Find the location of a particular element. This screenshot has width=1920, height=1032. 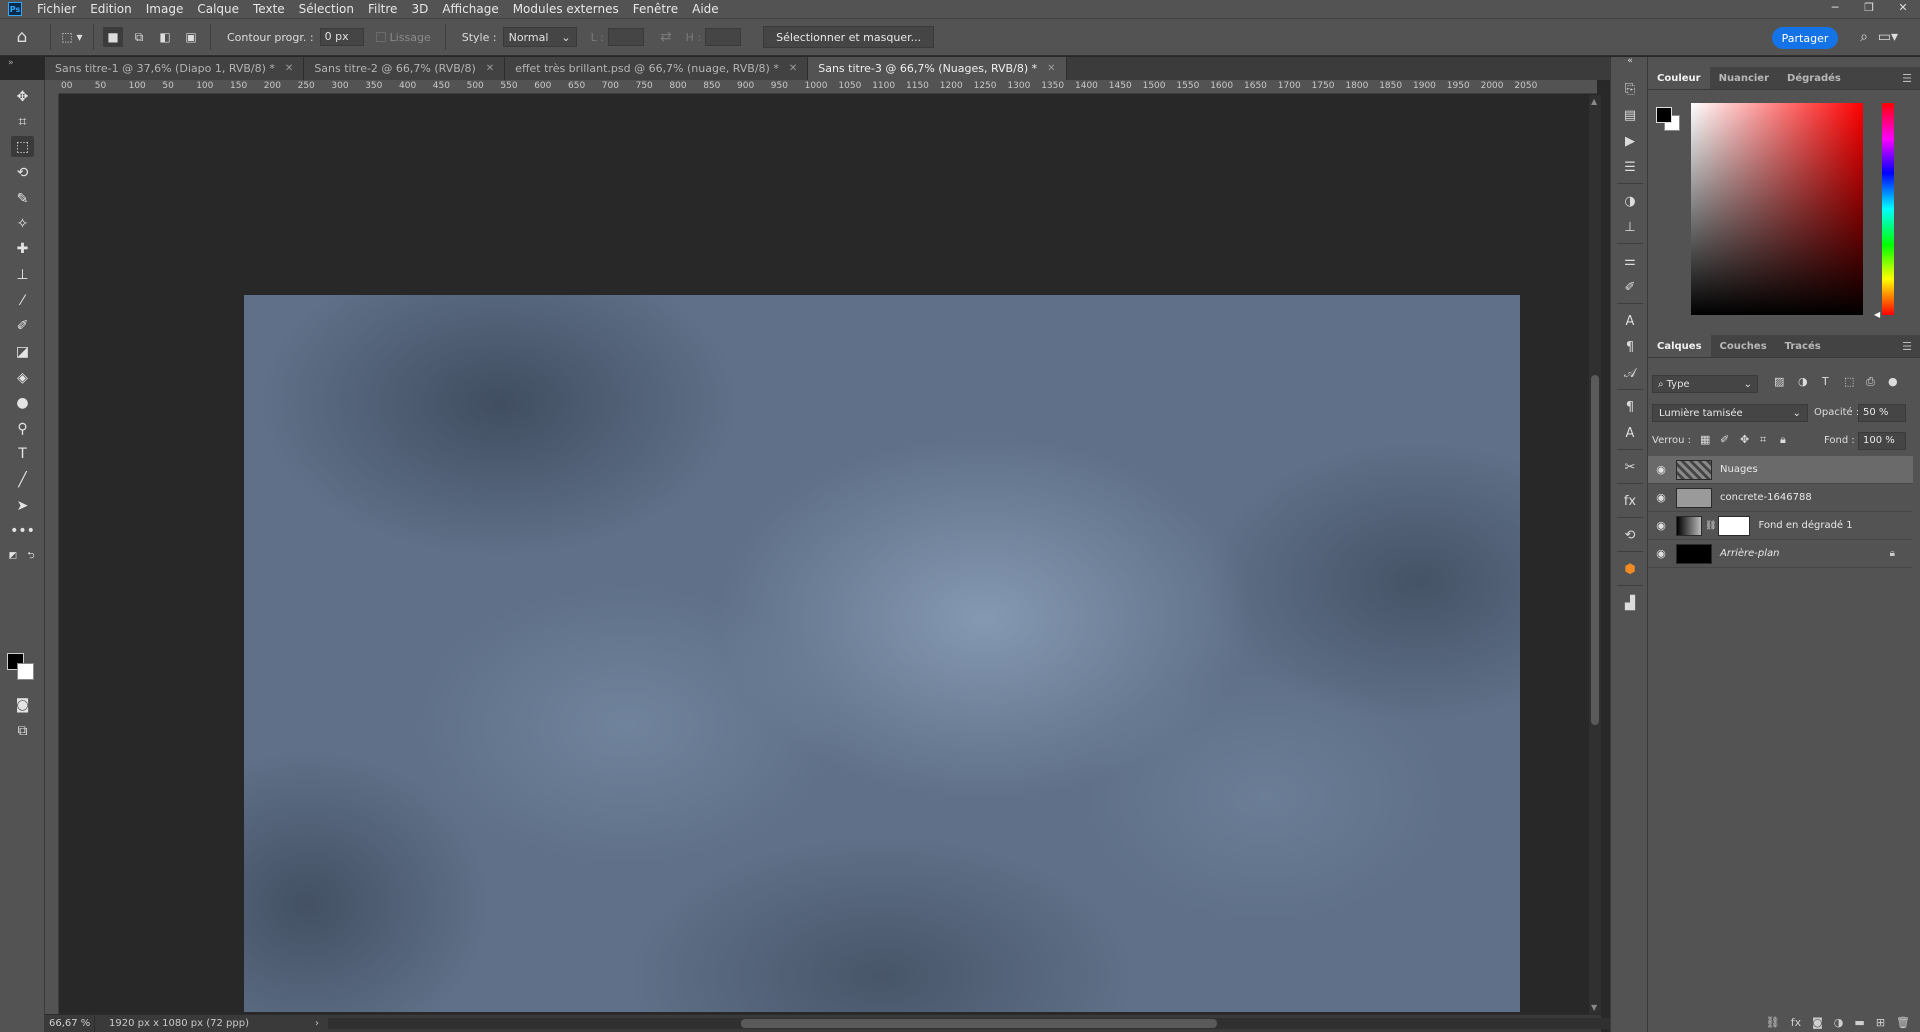

menu-aide: Aide is located at coordinates (705, 9).